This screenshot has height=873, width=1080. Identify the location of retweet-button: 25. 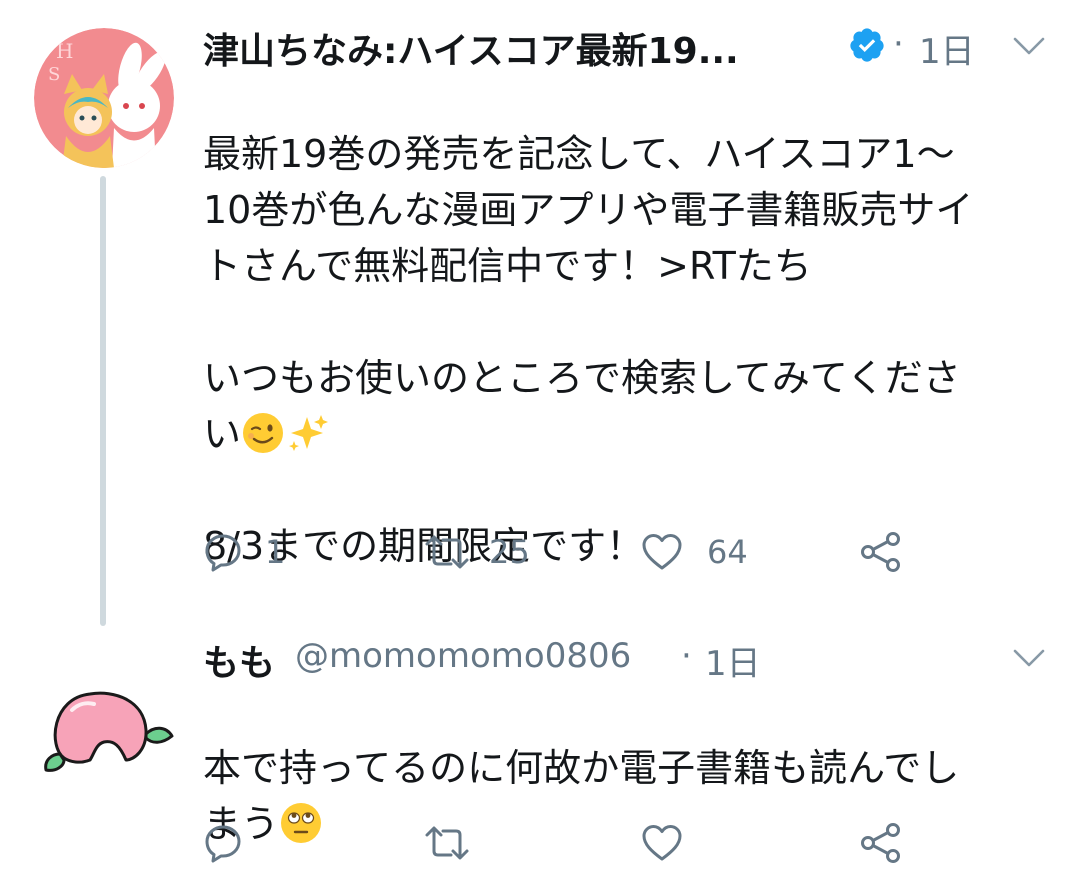
(476, 552).